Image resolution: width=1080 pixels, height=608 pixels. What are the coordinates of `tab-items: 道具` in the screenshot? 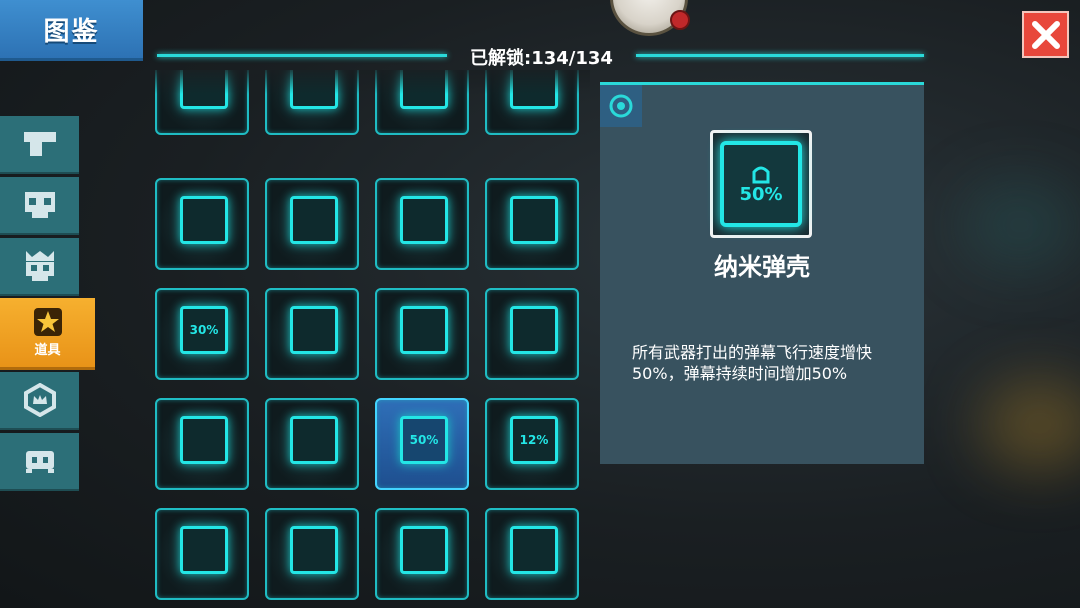 It's located at (47, 334).